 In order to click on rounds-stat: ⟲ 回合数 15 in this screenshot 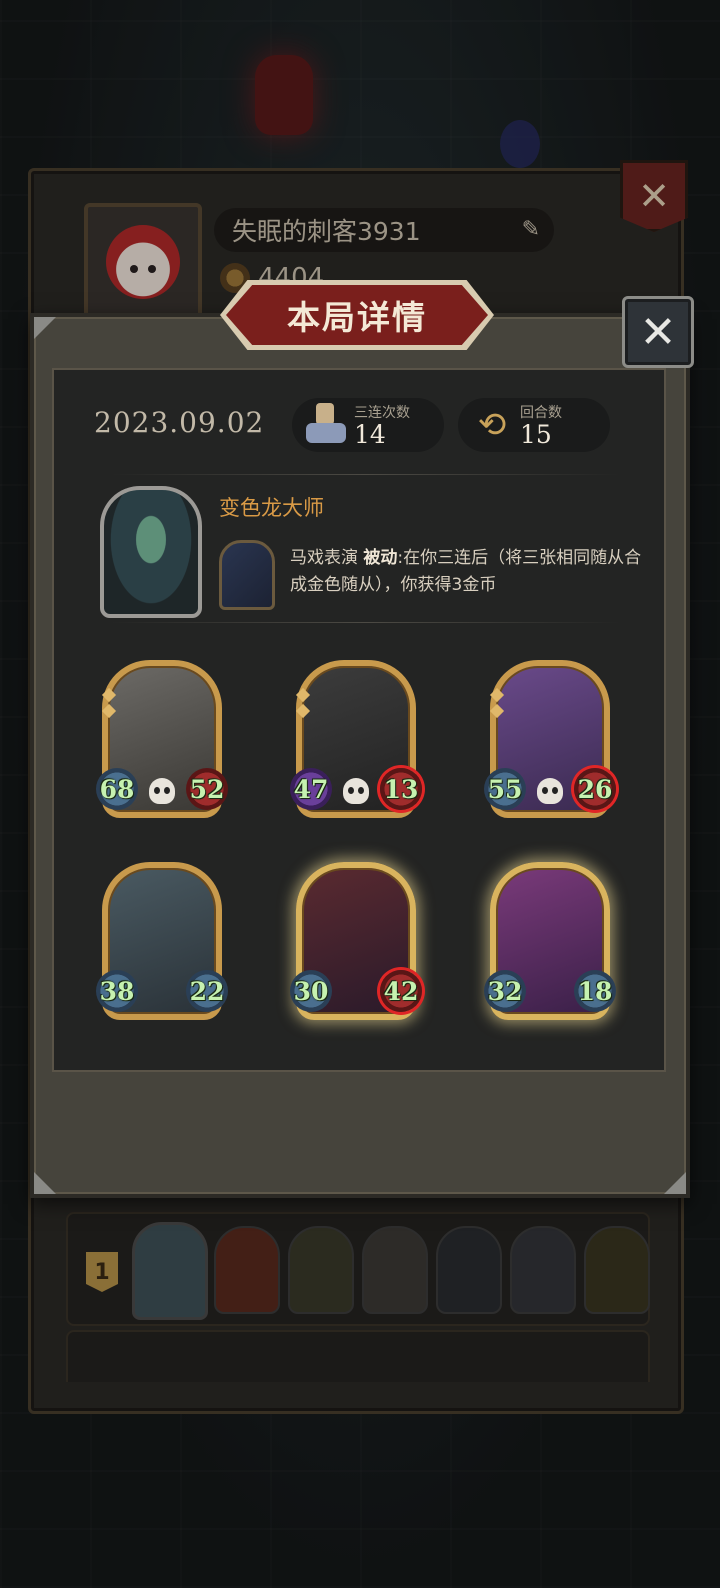, I will do `click(534, 425)`.